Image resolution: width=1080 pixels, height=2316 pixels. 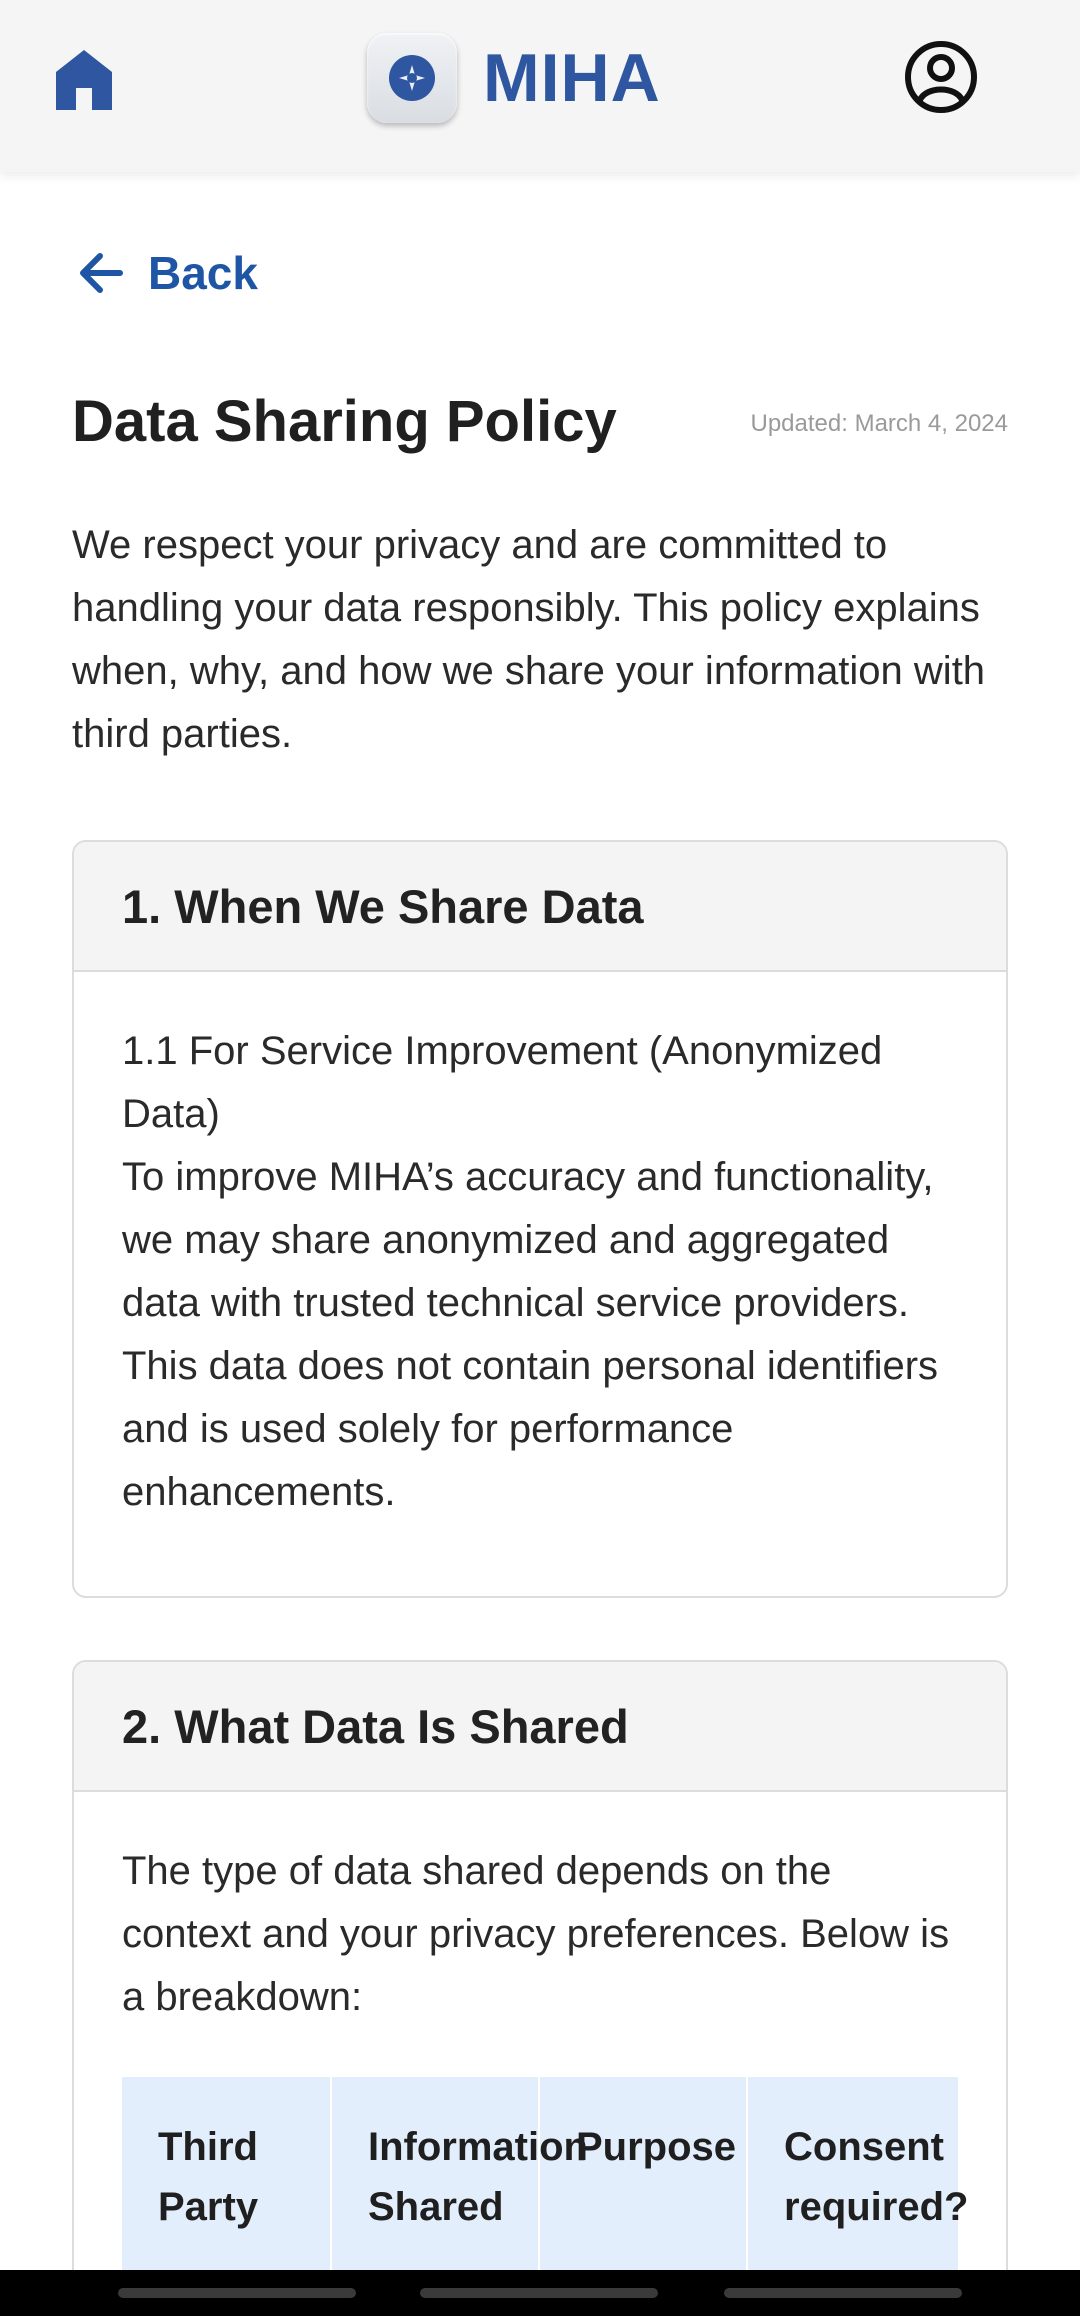 What do you see at coordinates (375, 1726) in the screenshot?
I see `section-title: 2. What Data Is Shared` at bounding box center [375, 1726].